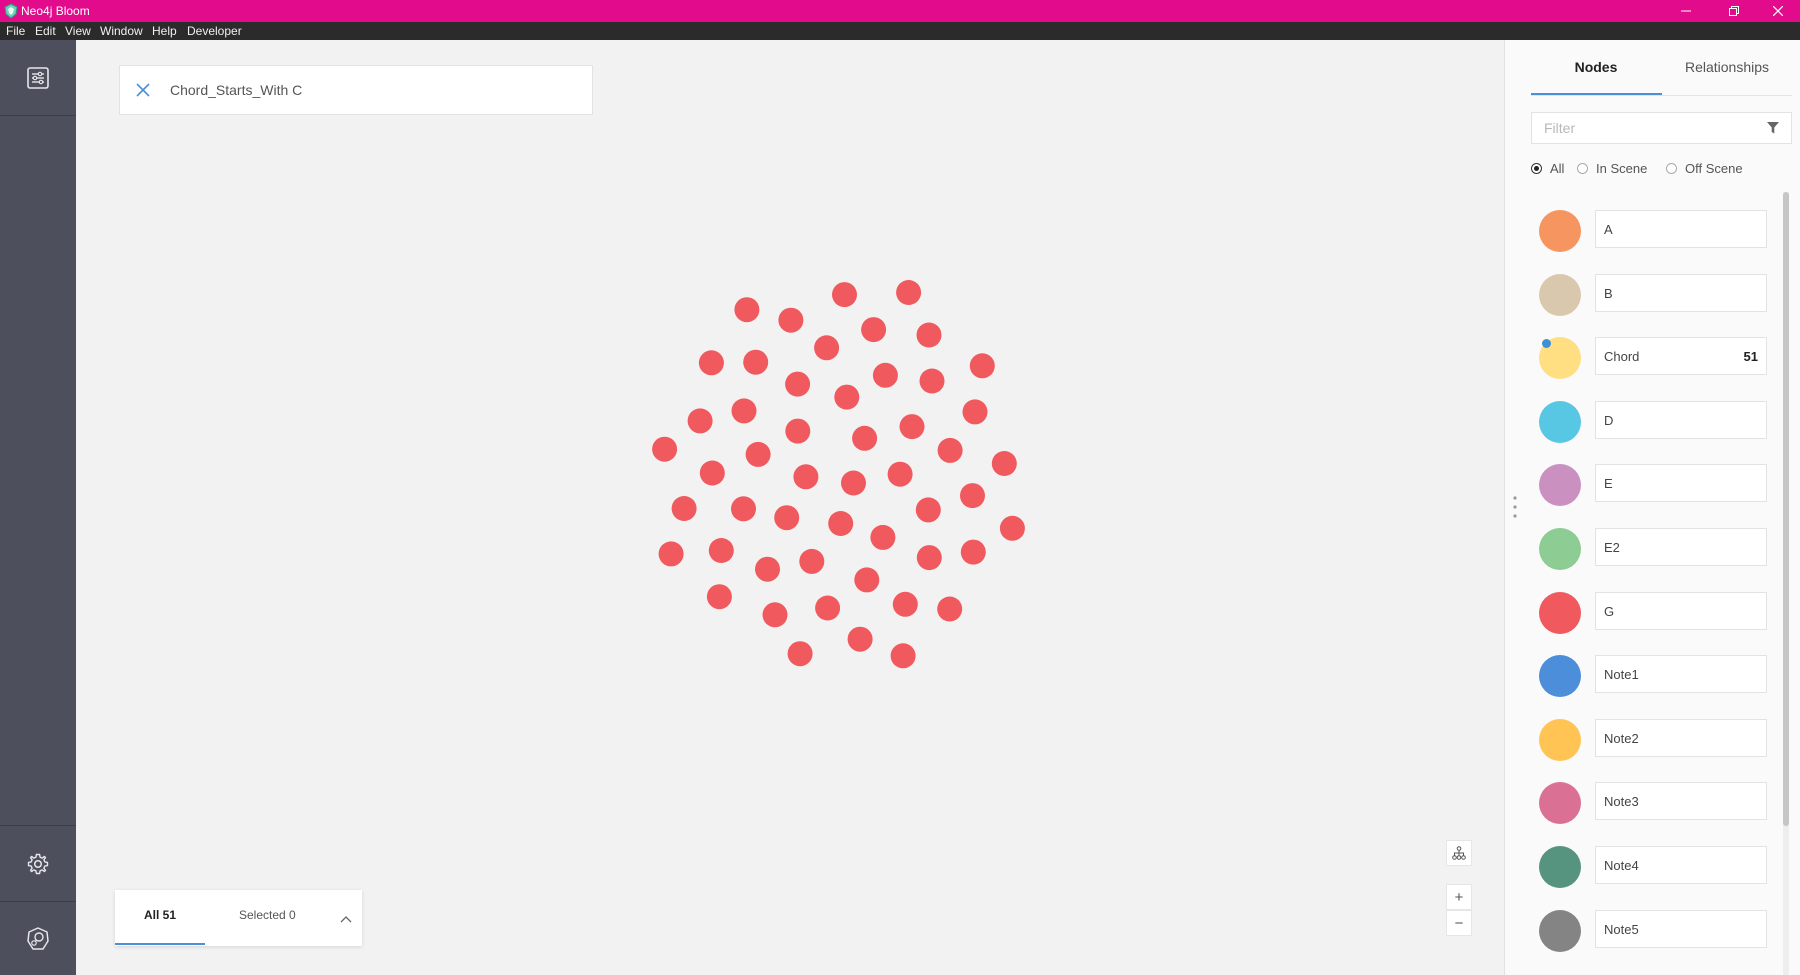  Describe the element at coordinates (1773, 128) in the screenshot. I see `funnel-icon` at that location.